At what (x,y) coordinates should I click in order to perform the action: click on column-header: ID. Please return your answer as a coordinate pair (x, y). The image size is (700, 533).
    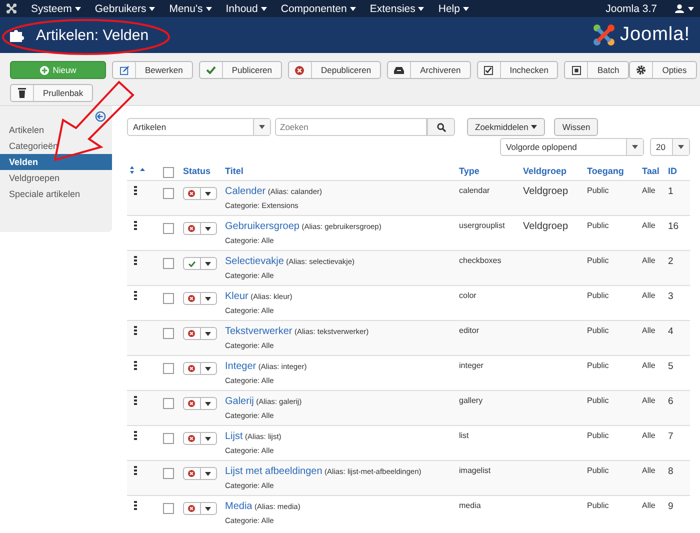
    Looking at the image, I should click on (672, 171).